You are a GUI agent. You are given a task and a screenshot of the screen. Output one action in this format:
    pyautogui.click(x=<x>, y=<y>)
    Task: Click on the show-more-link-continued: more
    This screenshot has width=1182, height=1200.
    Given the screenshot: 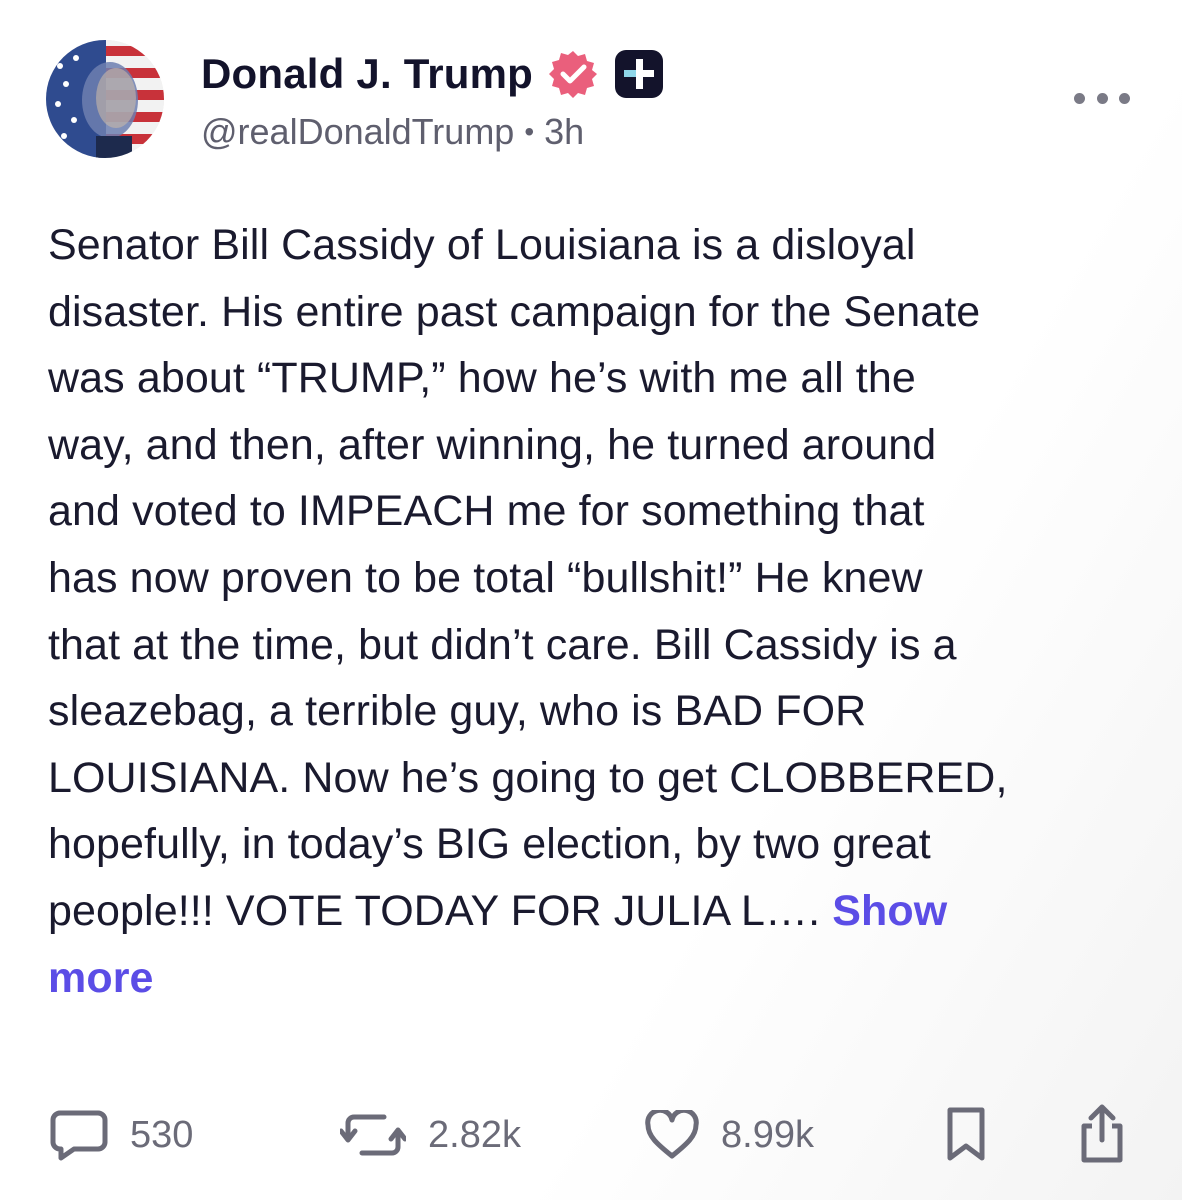 What is the action you would take?
    pyautogui.click(x=101, y=978)
    